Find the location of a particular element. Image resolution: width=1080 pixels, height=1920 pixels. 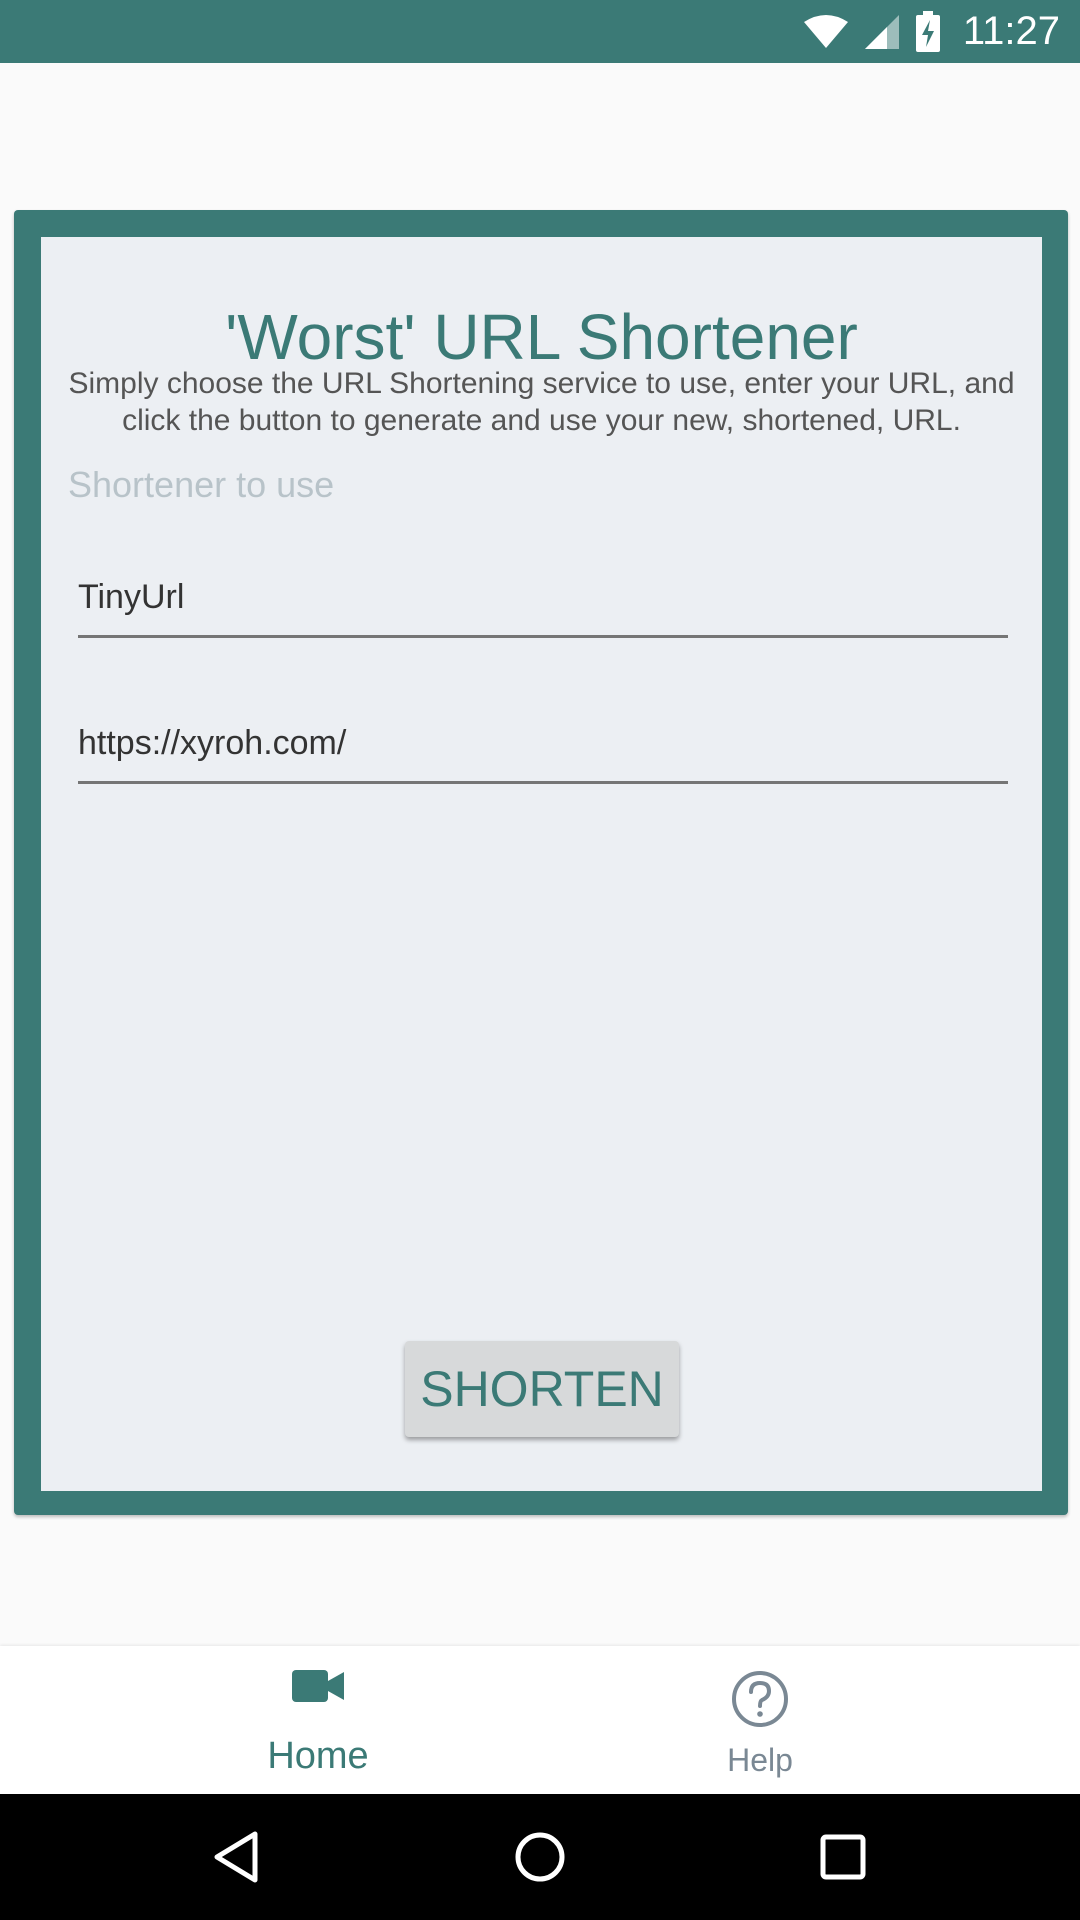

wifi-icon is located at coordinates (826, 32).